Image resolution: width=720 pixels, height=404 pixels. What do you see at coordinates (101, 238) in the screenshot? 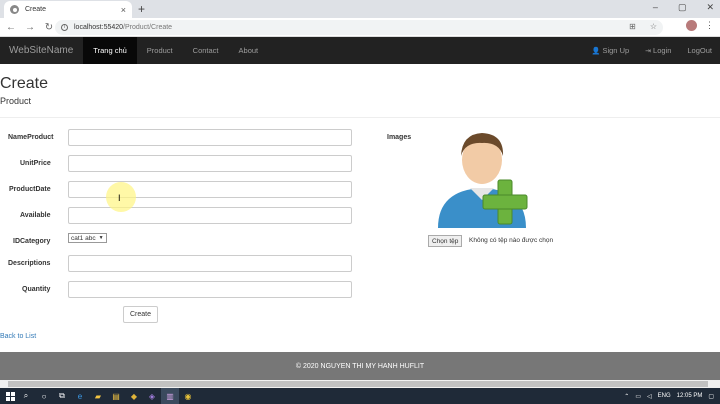
I see `dropdown-caret-icon: ▼` at bounding box center [101, 238].